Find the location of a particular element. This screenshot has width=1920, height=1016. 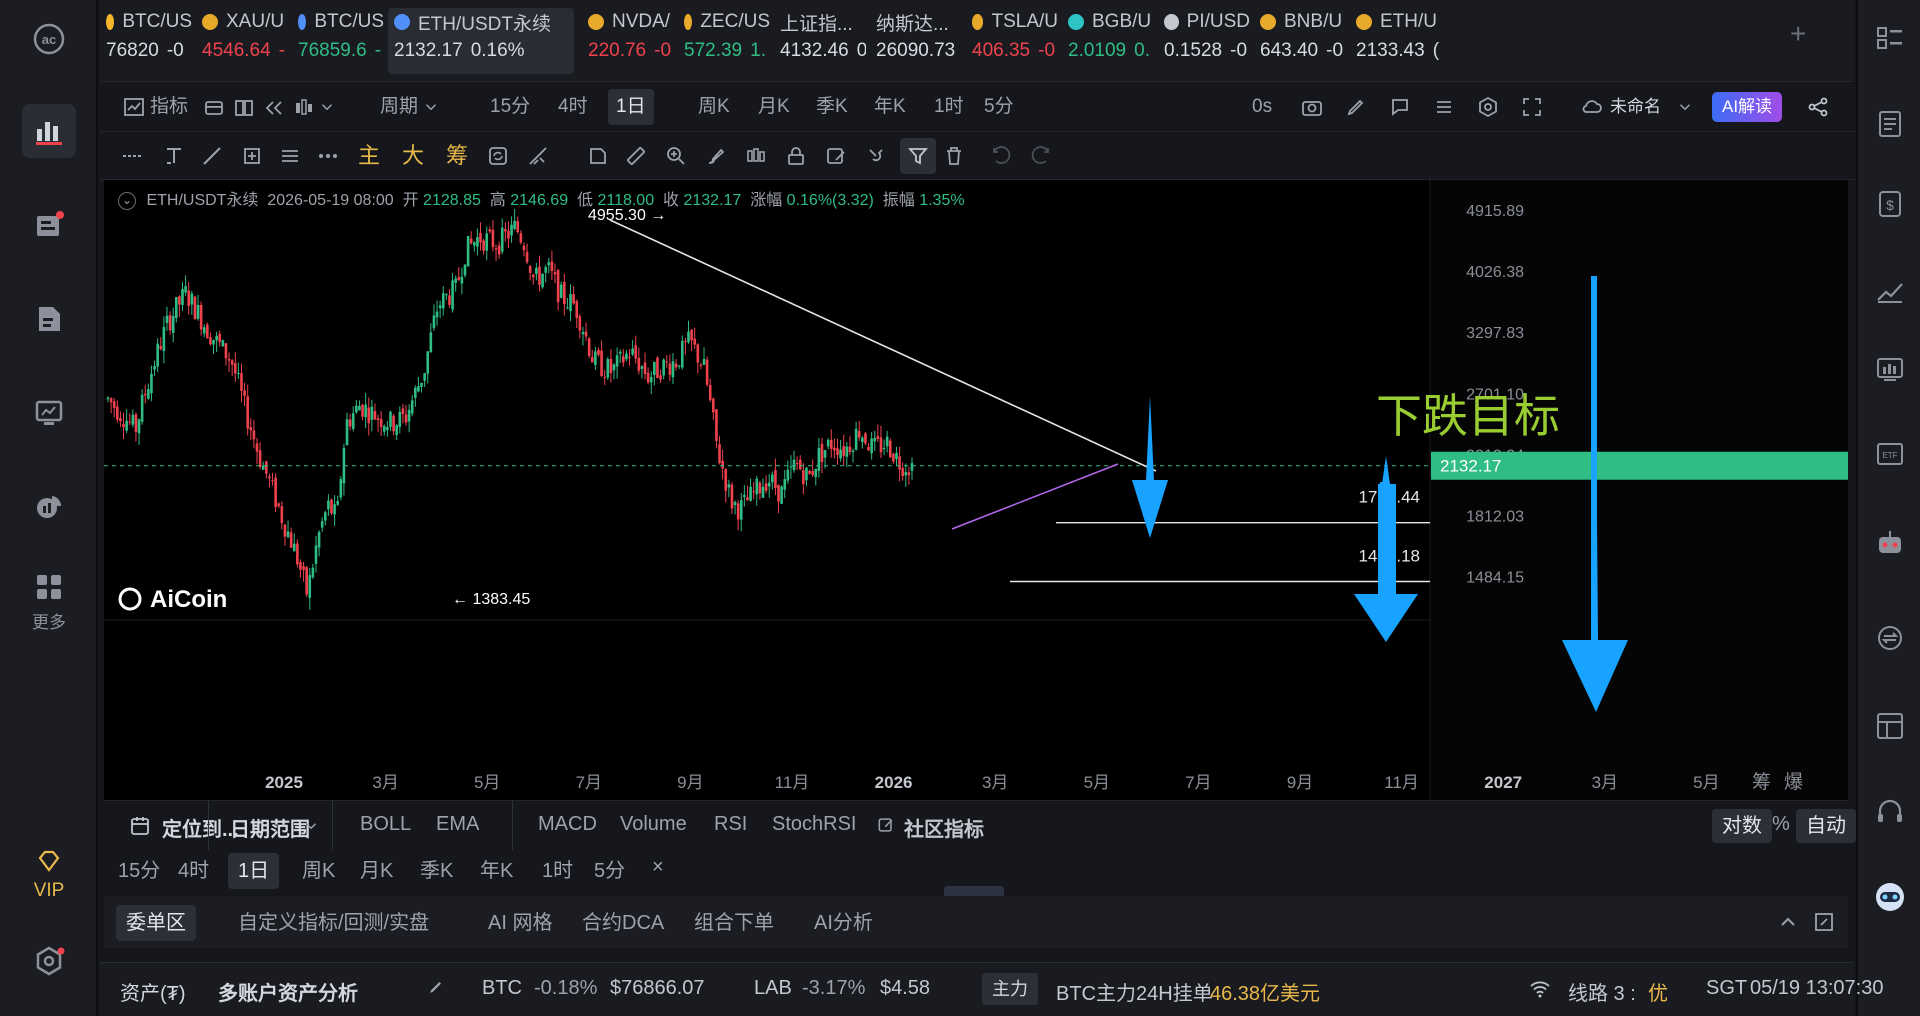

ticker-tab: XAU/U 4546.64- is located at coordinates (242, 41).